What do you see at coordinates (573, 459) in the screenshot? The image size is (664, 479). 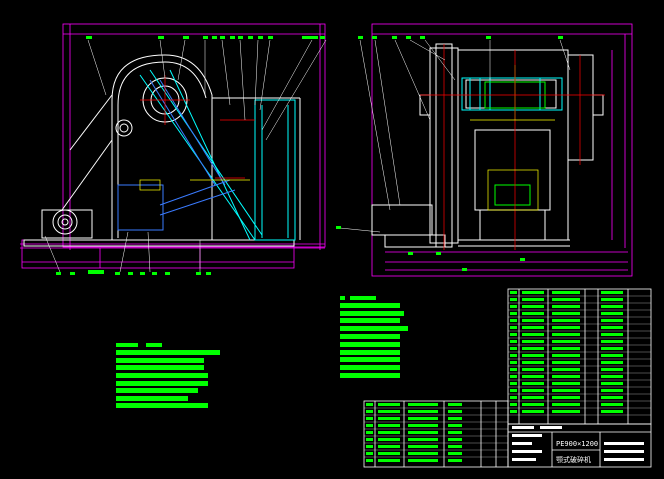 I see `drawing-title: 颚式破碎机` at bounding box center [573, 459].